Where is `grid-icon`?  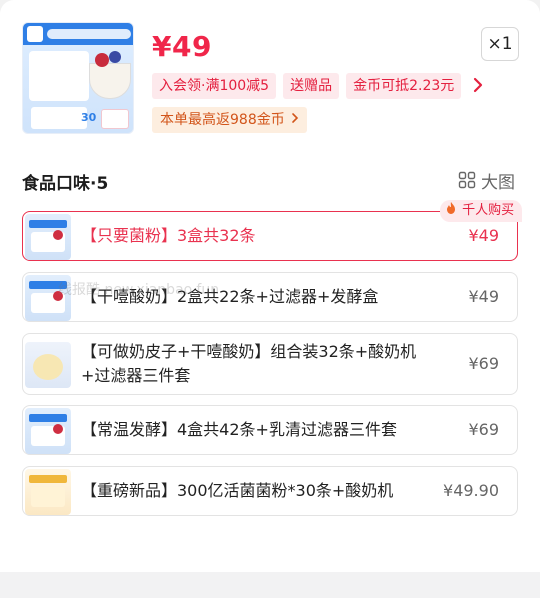 grid-icon is located at coordinates (467, 180).